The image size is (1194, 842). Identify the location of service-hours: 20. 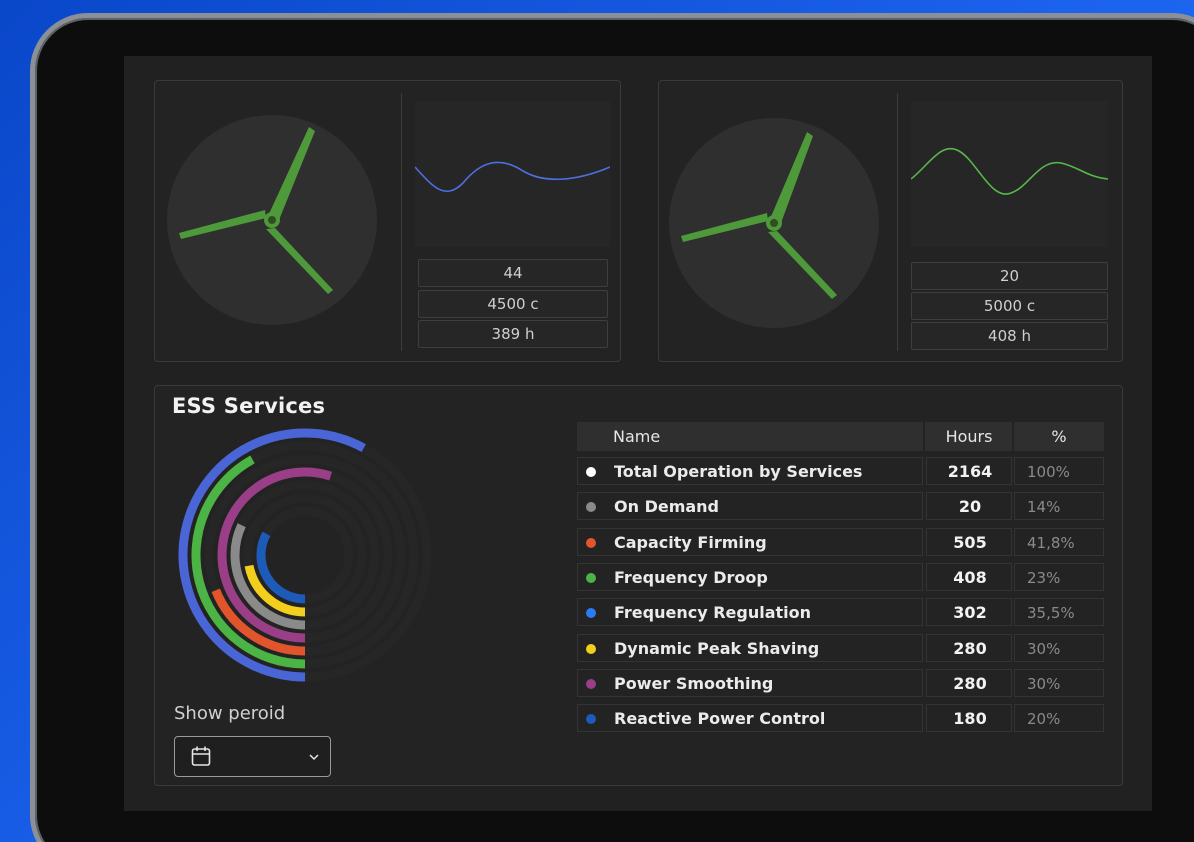
(970, 507).